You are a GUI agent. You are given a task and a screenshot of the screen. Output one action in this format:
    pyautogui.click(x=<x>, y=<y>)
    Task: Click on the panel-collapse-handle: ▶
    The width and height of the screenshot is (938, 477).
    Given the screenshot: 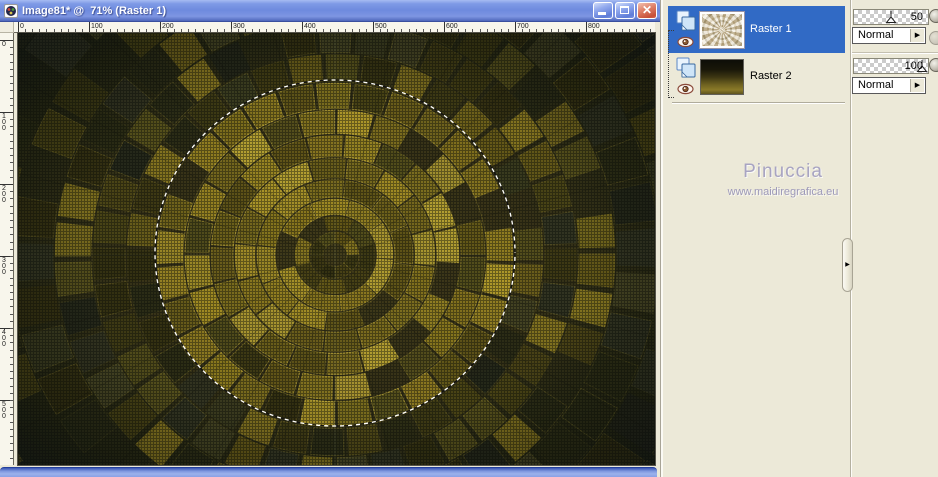 What is the action you would take?
    pyautogui.click(x=847, y=265)
    